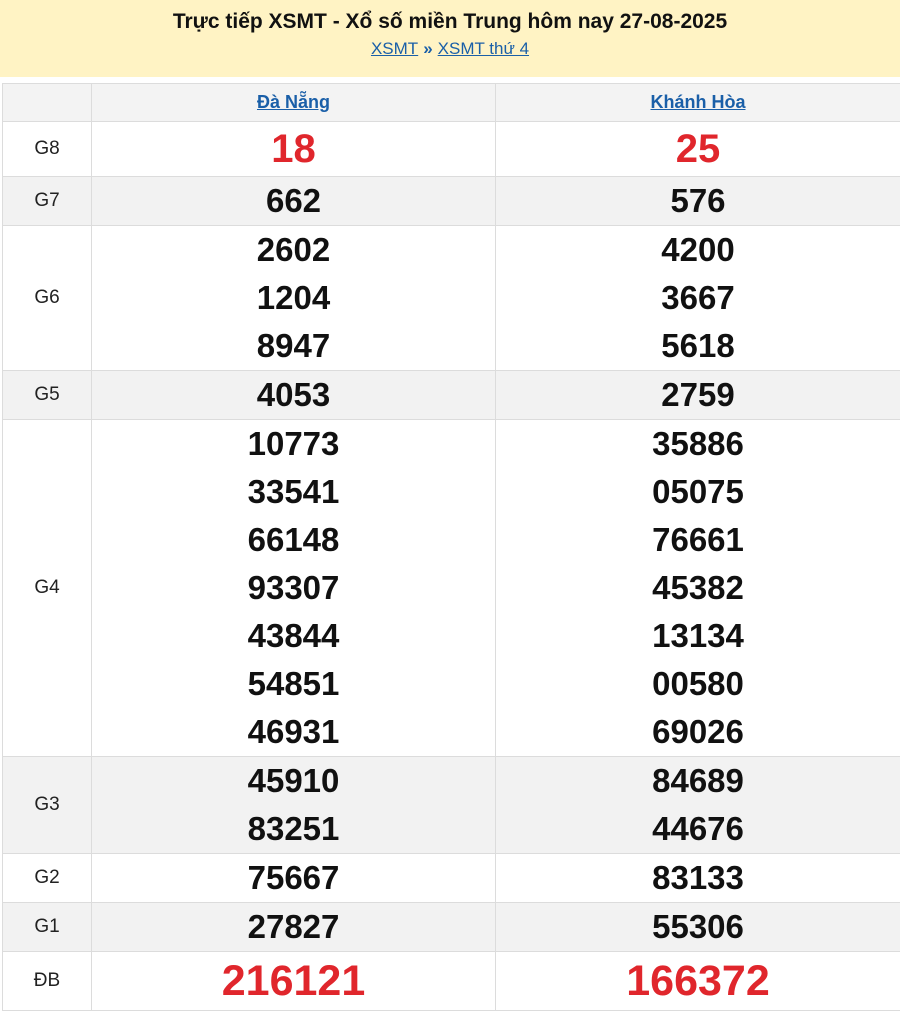 Image resolution: width=900 pixels, height=1018 pixels. I want to click on prize-row: G6 2602 1204 8947 4200 3667 5618, so click(451, 298).